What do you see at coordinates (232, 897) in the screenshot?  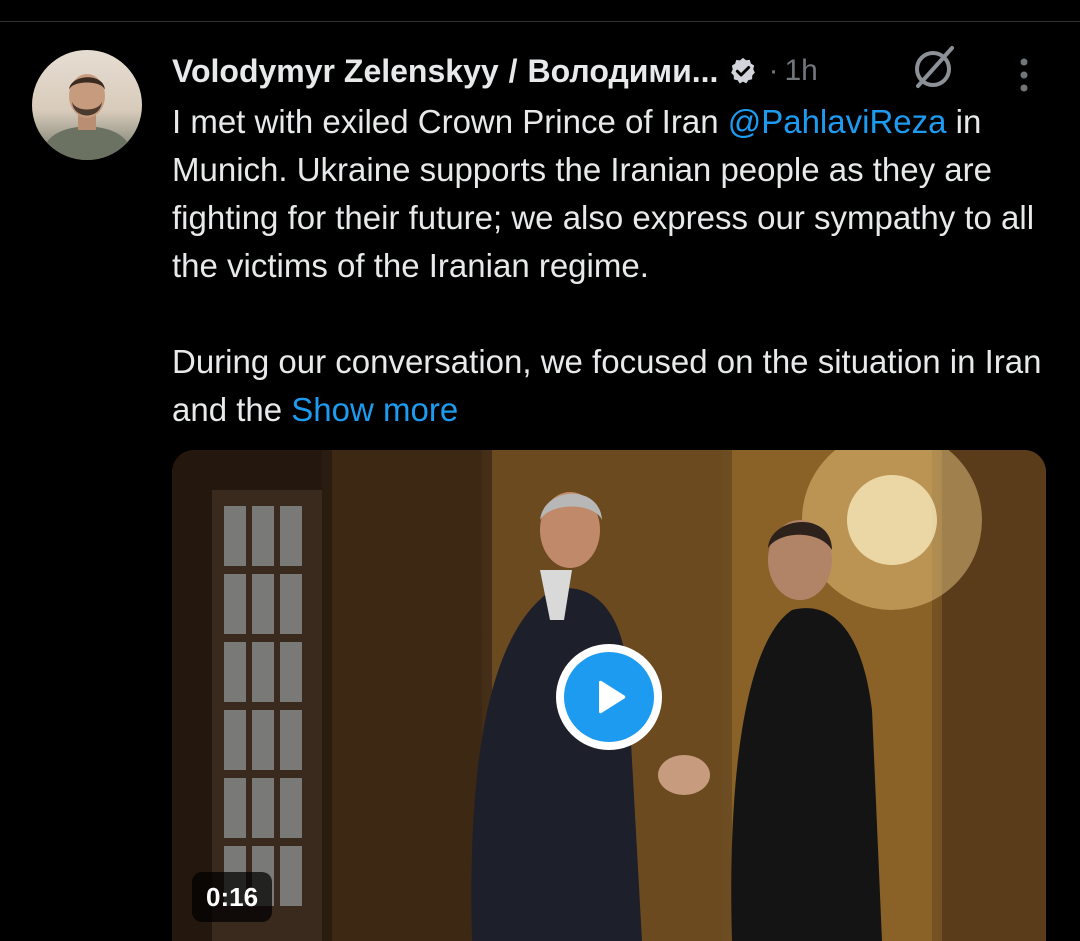 I see `video-duration-badge: 0:16` at bounding box center [232, 897].